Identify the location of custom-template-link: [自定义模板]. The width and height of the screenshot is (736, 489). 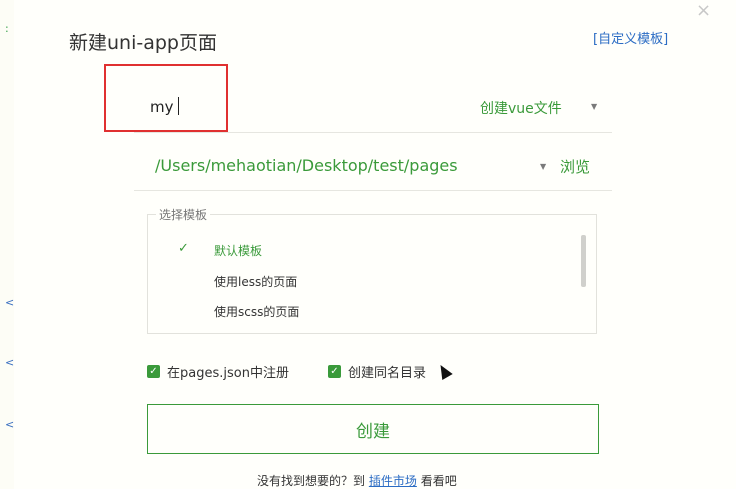
(630, 37).